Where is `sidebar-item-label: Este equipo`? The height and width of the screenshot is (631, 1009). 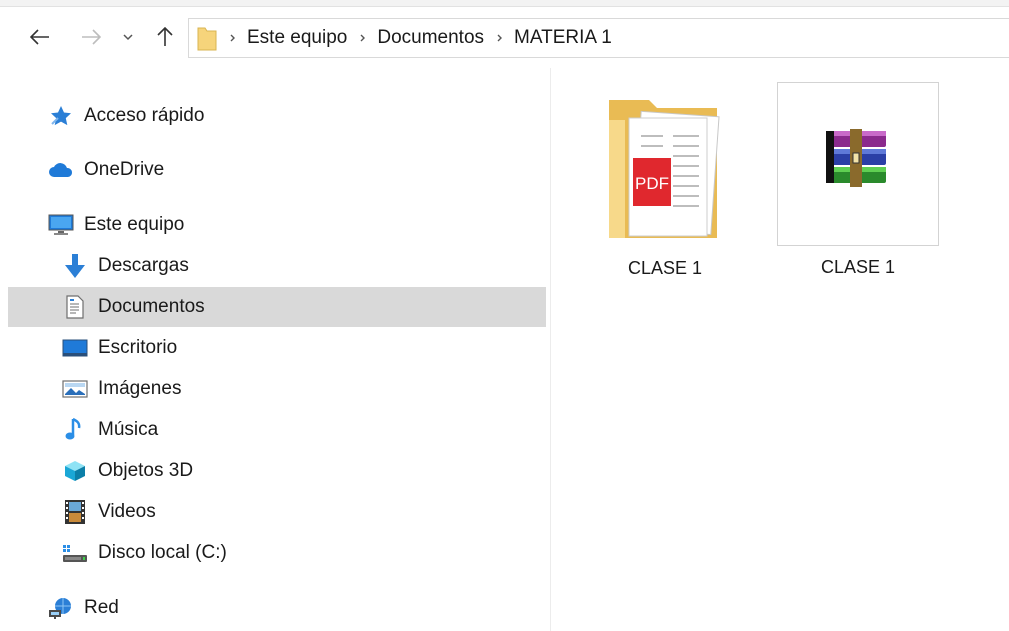
sidebar-item-label: Este equipo is located at coordinates (134, 224).